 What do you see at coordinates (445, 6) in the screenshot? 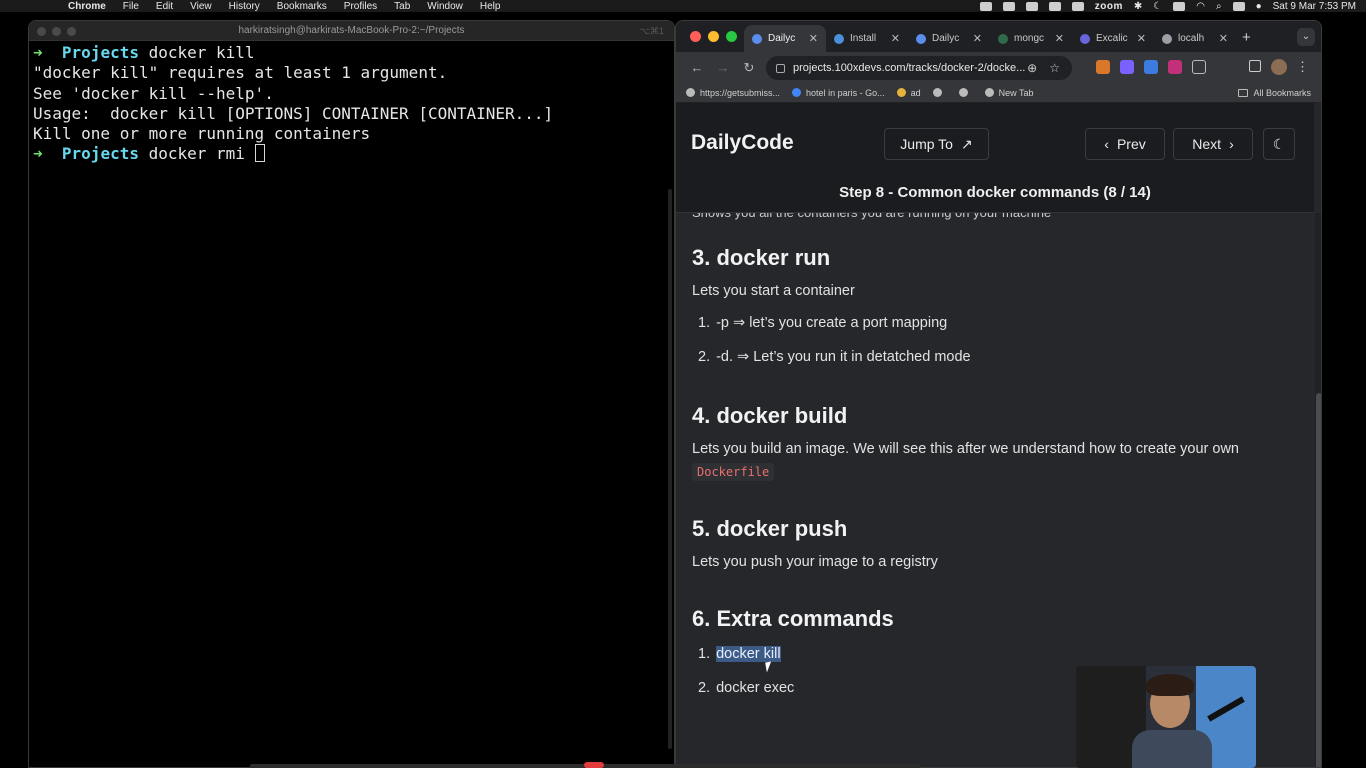
I see `menu-window: Window` at bounding box center [445, 6].